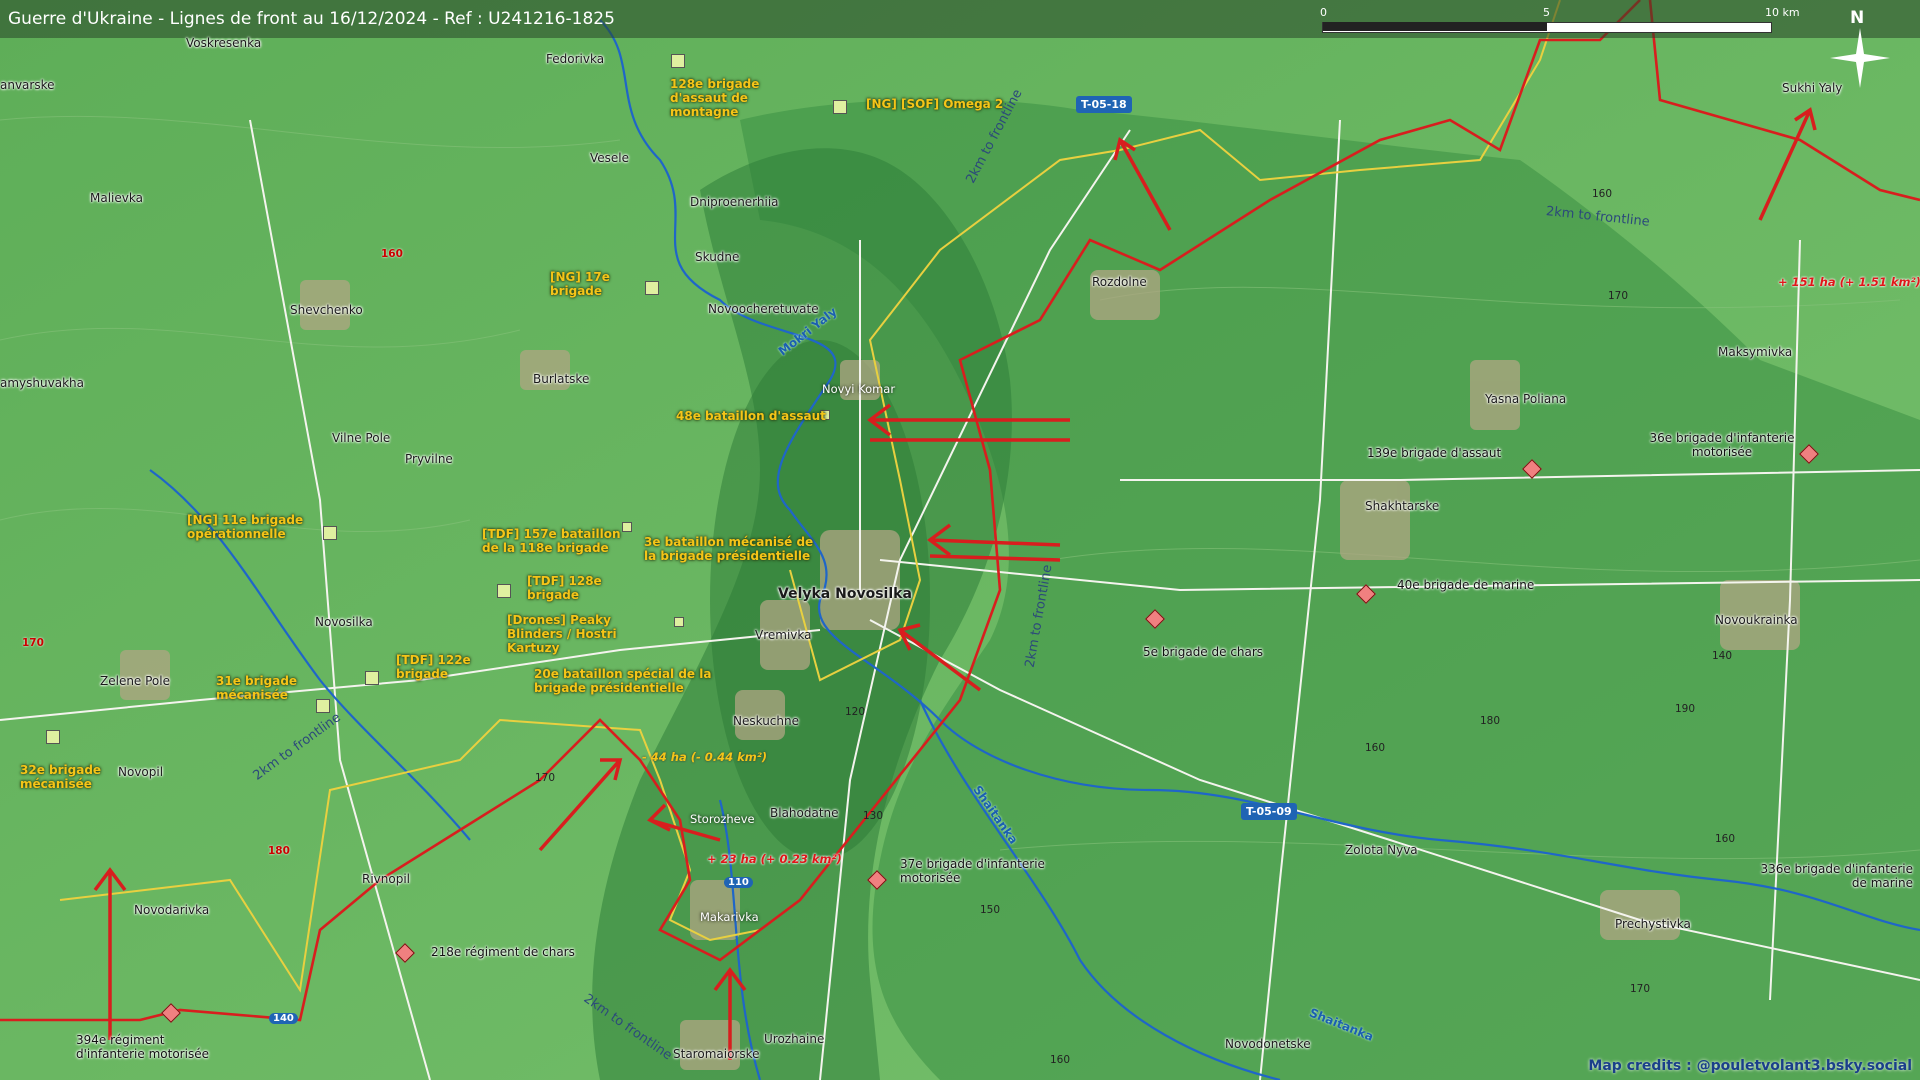 The image size is (1920, 1080). I want to click on unit-label-ua: 128e brigade d'assaut de montagne, so click(715, 98).